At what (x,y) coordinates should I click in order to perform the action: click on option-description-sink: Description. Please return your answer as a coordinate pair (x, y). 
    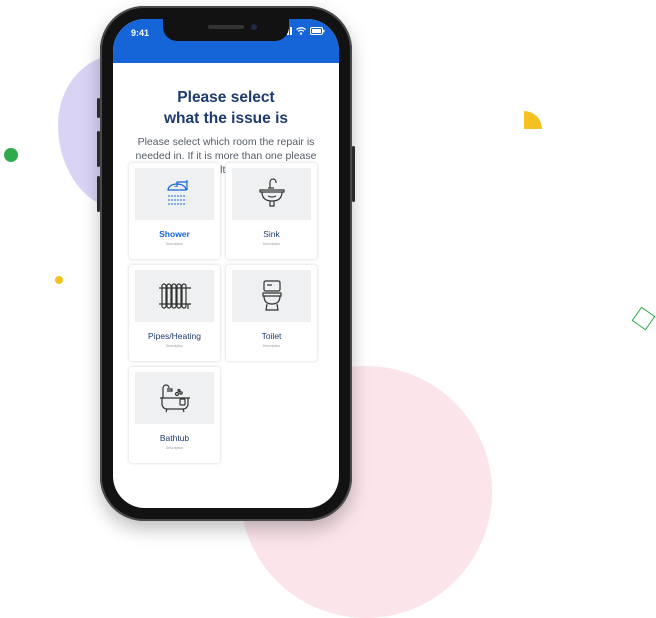
    Looking at the image, I should click on (271, 244).